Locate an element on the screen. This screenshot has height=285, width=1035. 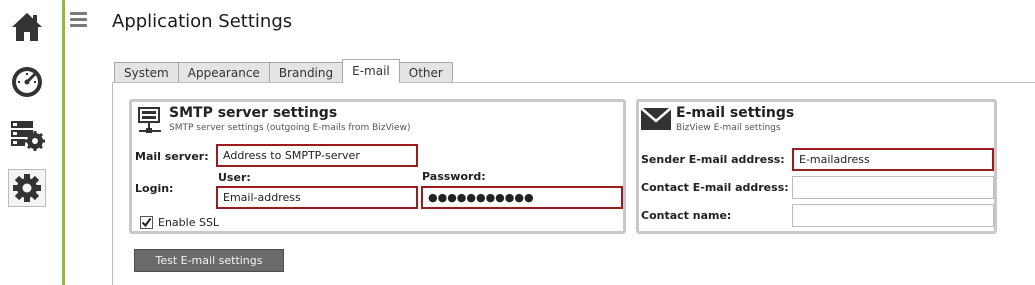
enable-ssl-checkbox is located at coordinates (146, 222).